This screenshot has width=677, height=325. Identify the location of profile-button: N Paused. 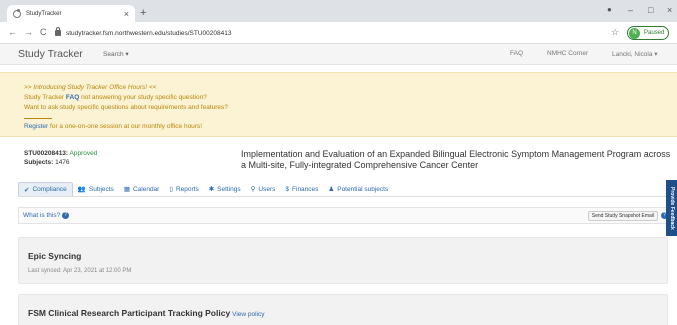
(648, 33).